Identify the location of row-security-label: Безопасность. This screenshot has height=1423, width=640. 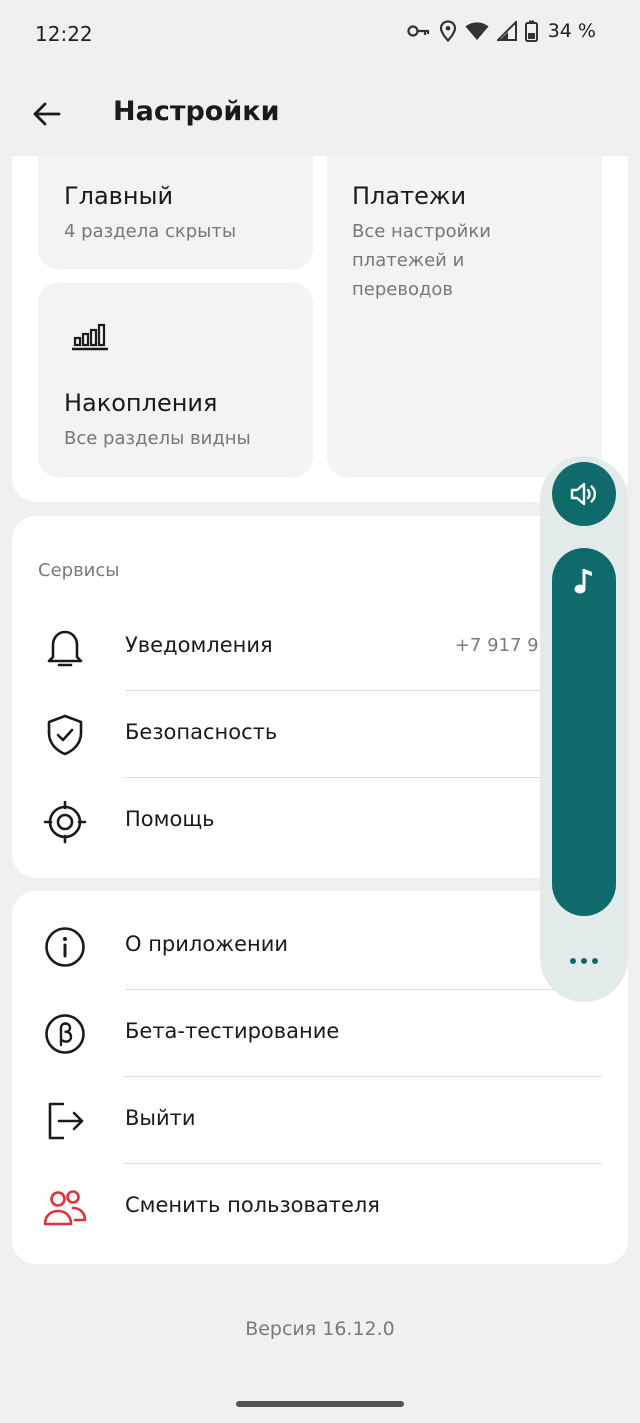
(201, 732).